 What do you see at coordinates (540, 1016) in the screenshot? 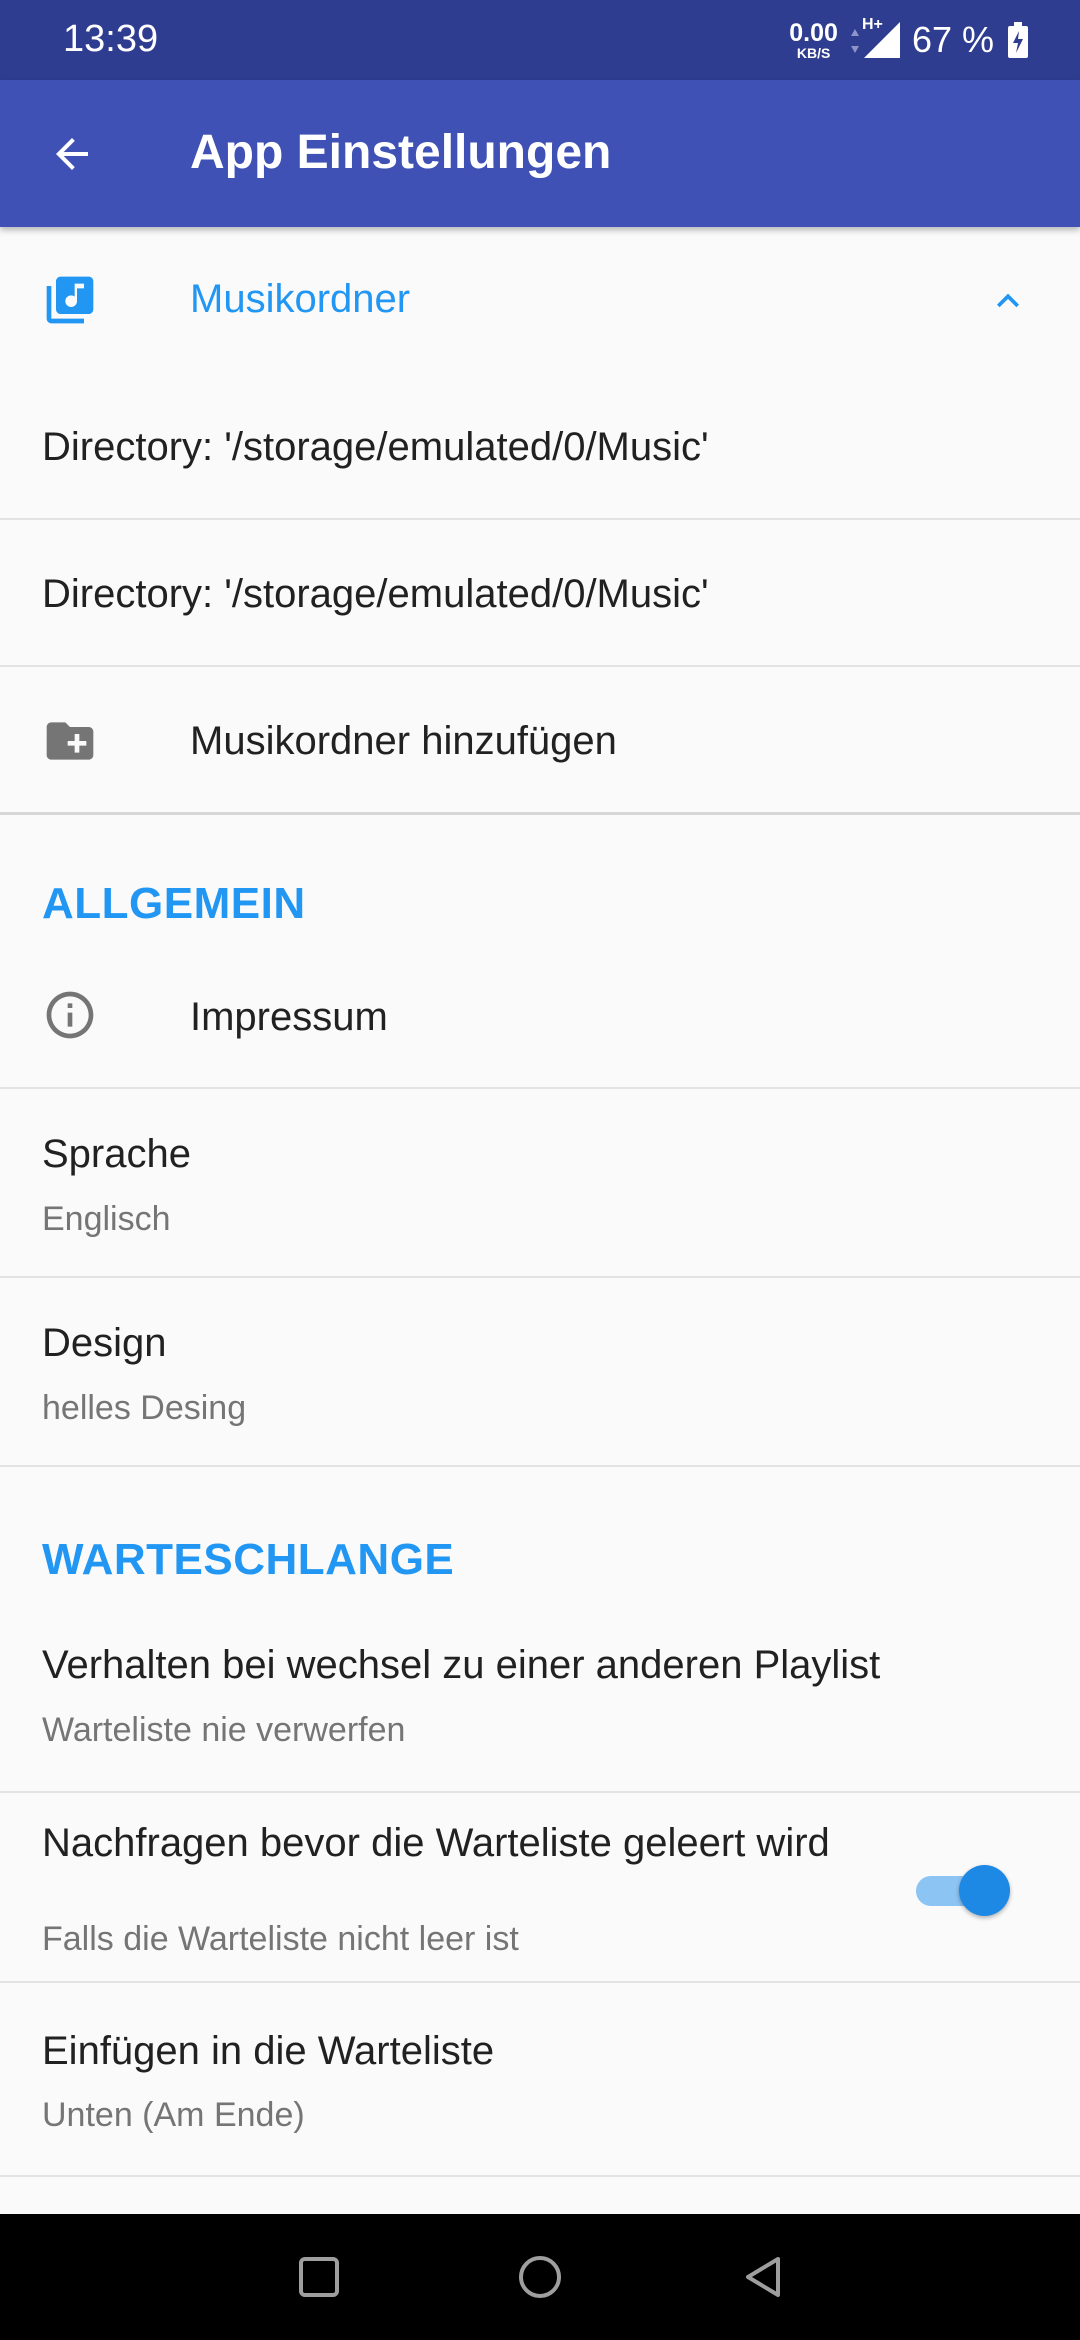
I see `imprint-item: Impressum` at bounding box center [540, 1016].